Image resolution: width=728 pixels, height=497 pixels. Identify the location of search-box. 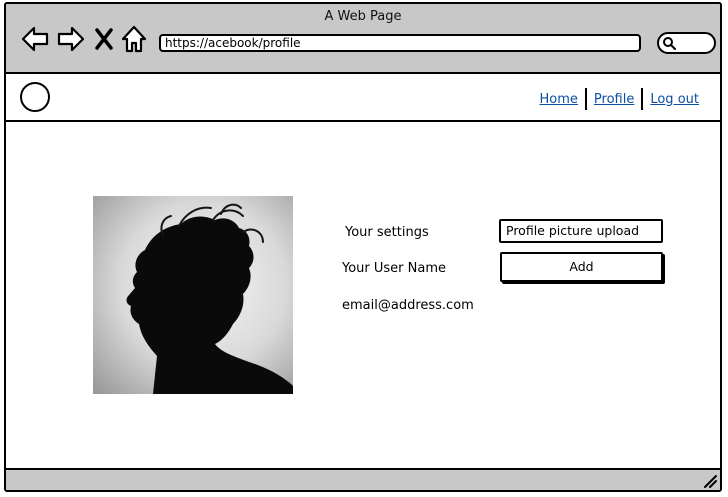
(686, 43).